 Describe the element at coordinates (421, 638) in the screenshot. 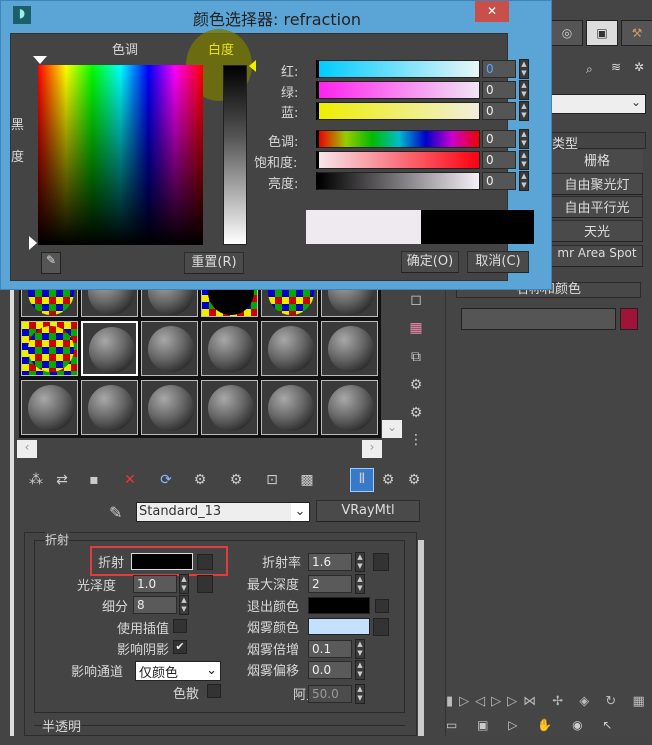

I see `rollout-scrollbar` at that location.